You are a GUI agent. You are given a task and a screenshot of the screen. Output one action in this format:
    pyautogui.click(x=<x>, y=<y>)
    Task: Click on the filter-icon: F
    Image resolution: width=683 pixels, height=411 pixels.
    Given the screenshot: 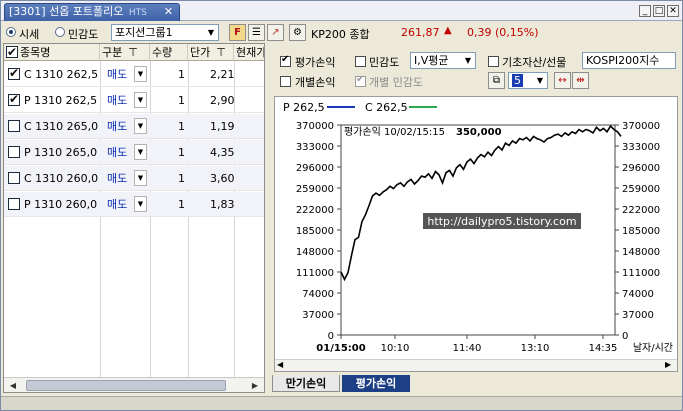 What is the action you would take?
    pyautogui.click(x=237, y=32)
    